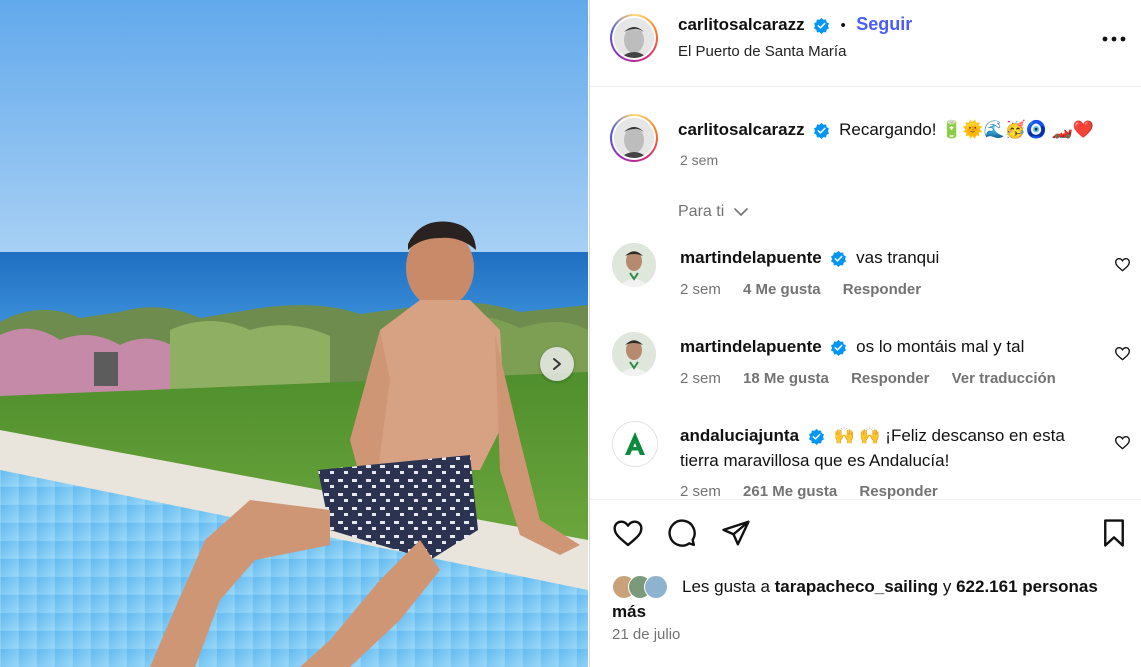 This screenshot has width=1141, height=667. What do you see at coordinates (1114, 39) in the screenshot?
I see `more-options-icon` at bounding box center [1114, 39].